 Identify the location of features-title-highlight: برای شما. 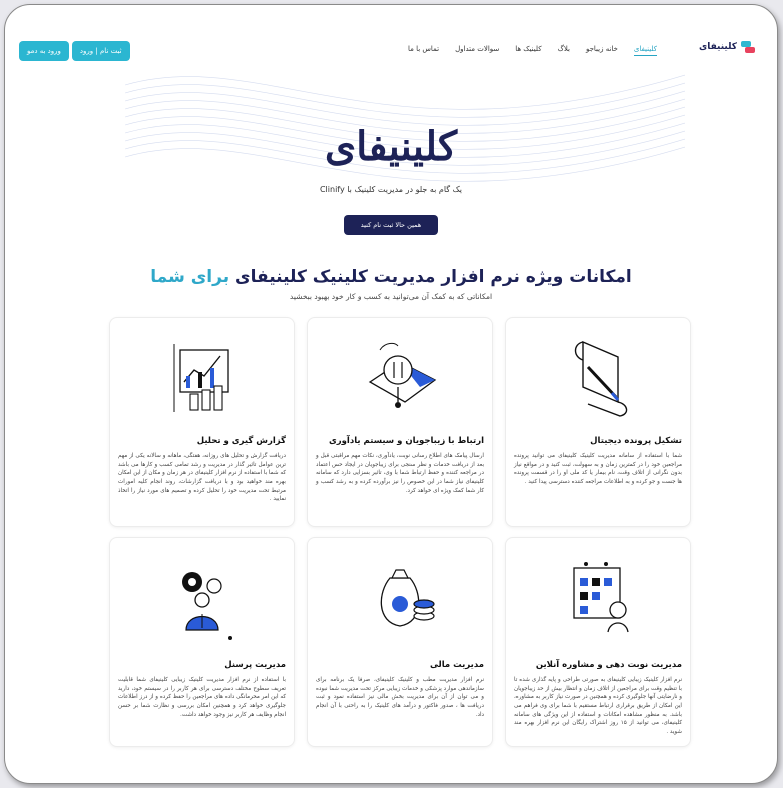
(190, 277).